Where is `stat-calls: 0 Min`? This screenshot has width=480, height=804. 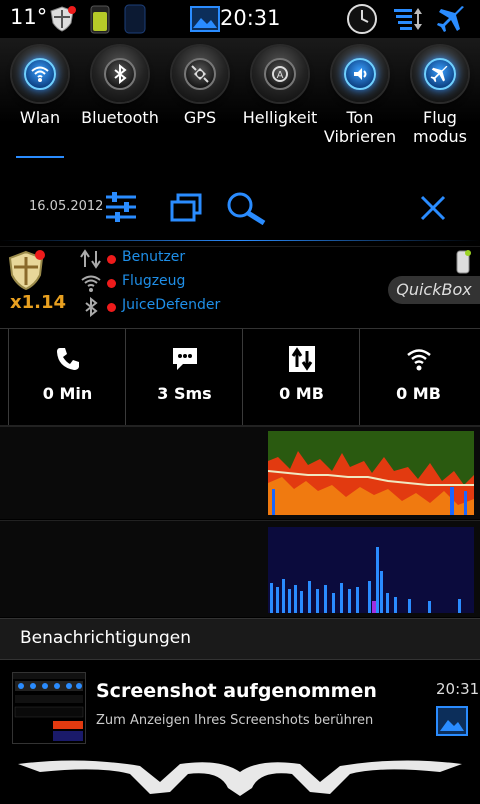
stat-calls: 0 Min is located at coordinates (67, 377).